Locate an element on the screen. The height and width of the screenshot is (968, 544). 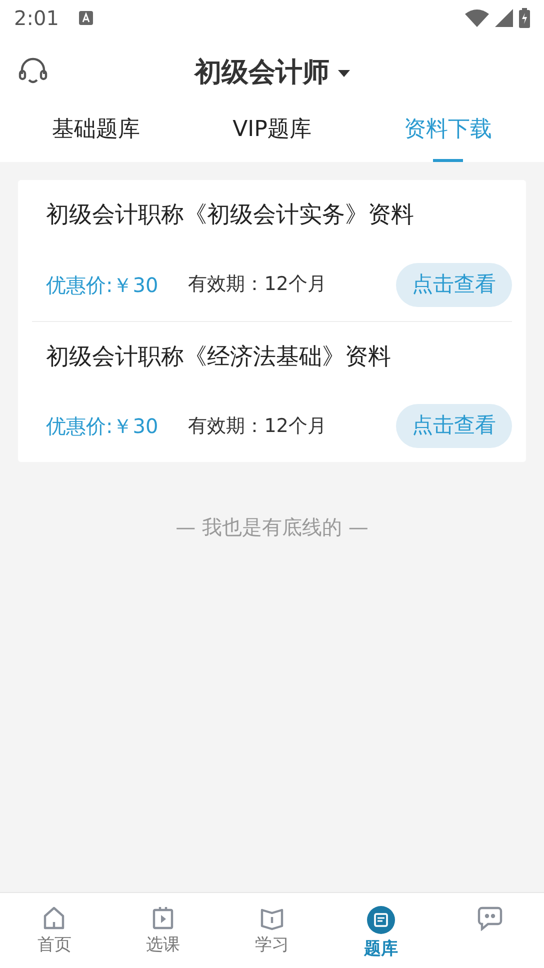
end-of-list-text: — 我也是有底线的 — is located at coordinates (272, 527).